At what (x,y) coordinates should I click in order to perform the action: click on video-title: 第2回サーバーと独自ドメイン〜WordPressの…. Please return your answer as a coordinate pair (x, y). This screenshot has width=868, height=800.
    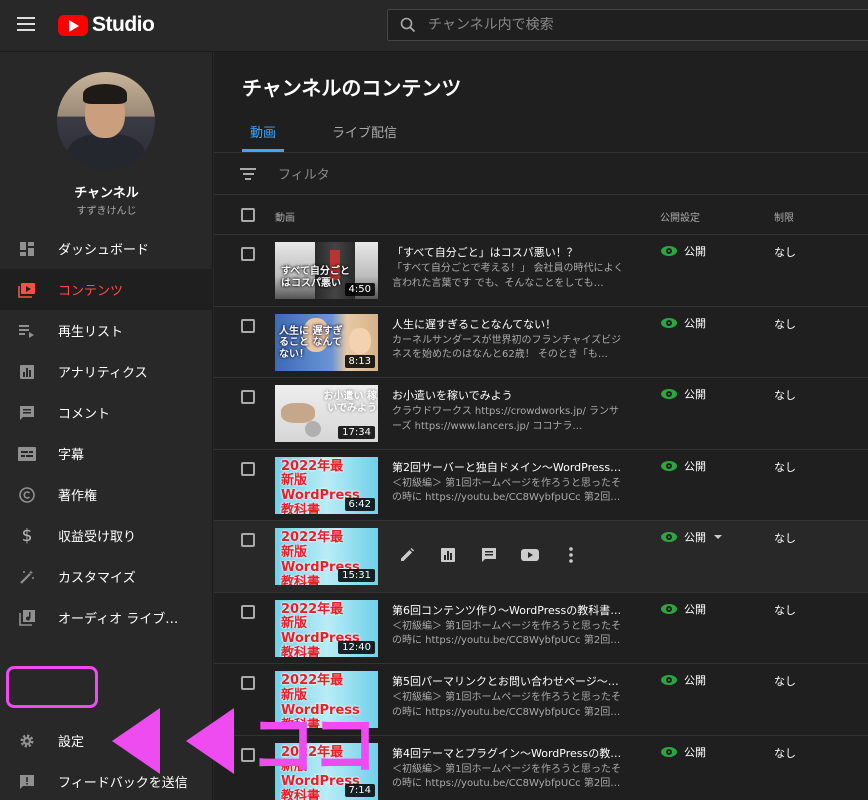
    Looking at the image, I should click on (510, 467).